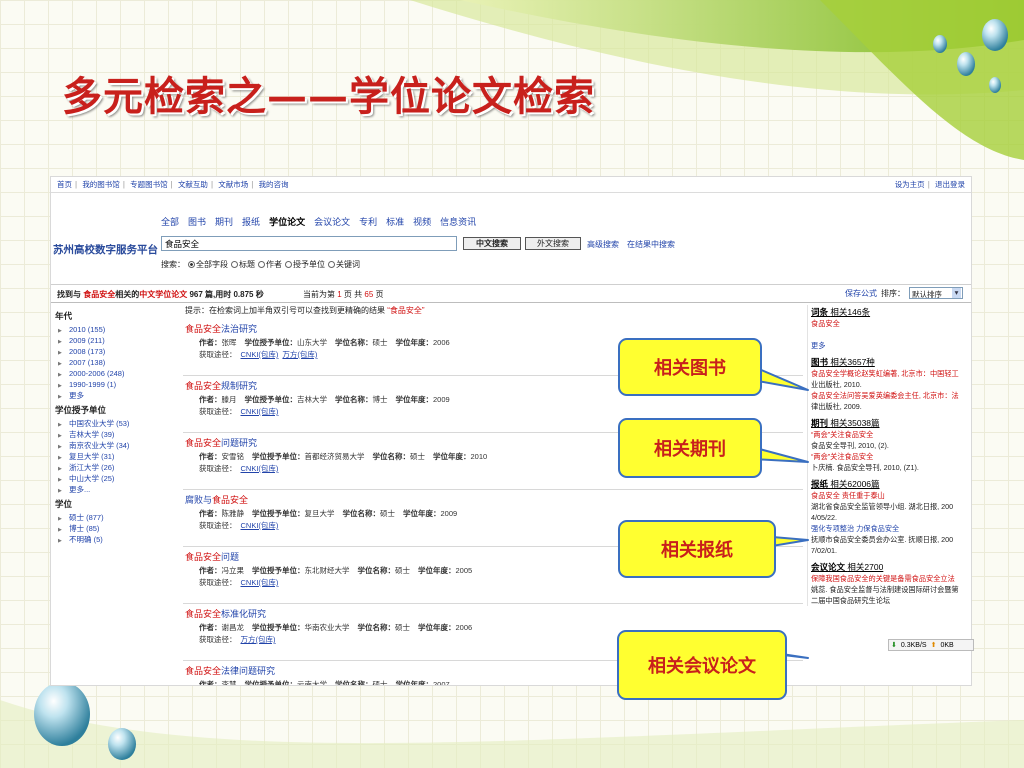 The image size is (1024, 768). Describe the element at coordinates (553, 243) in the screenshot. I see `foreign-search-button: 外文搜索` at that location.